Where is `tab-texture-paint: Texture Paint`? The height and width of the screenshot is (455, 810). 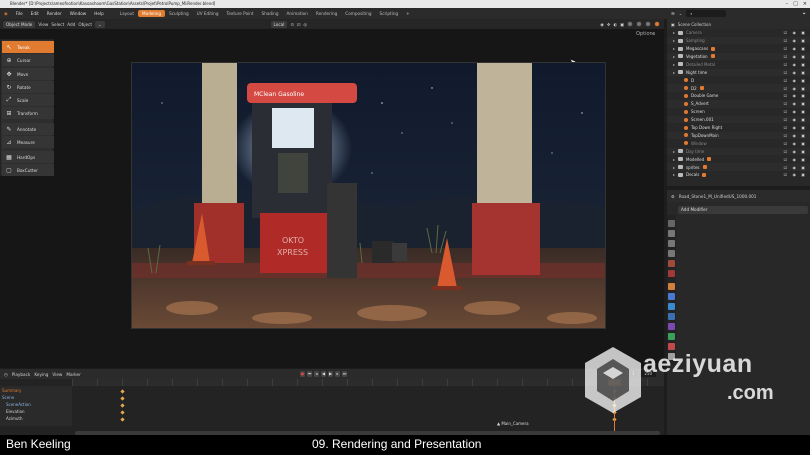 tab-texture-paint: Texture Paint is located at coordinates (240, 13).